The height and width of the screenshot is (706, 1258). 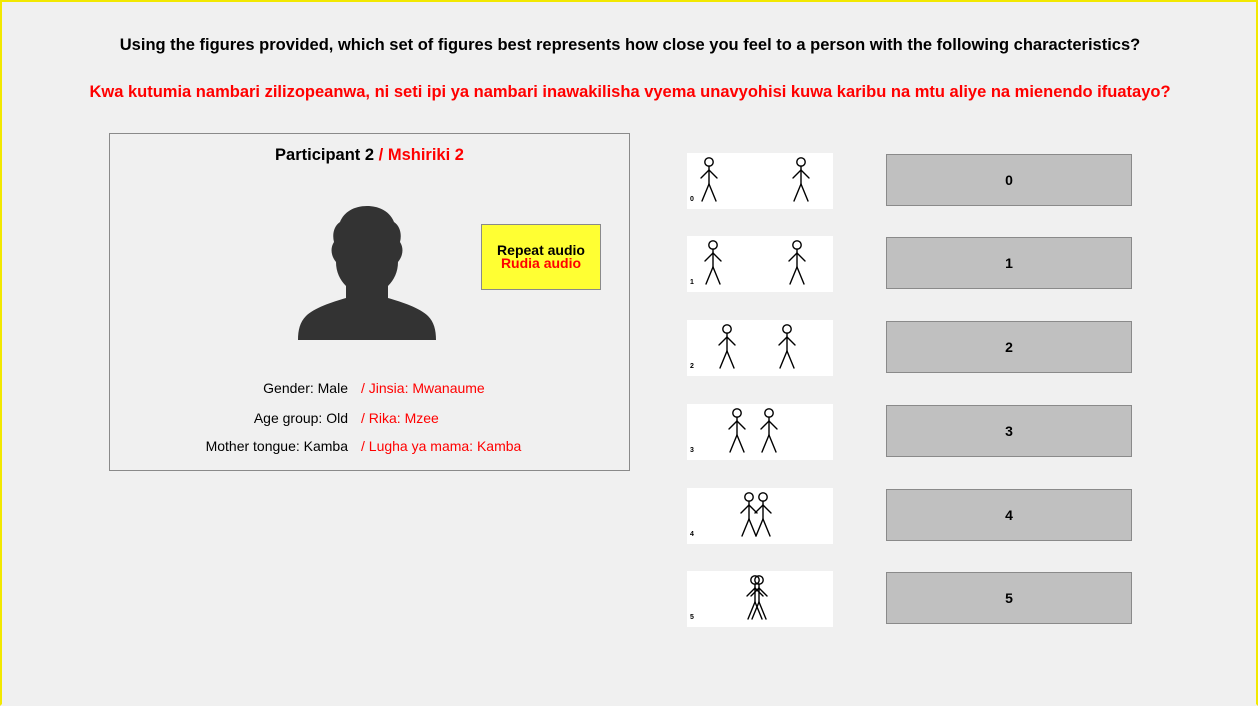 I want to click on attribute-mother-tongue-sw: / Lugha ya mama: Kamba, so click(x=441, y=446).